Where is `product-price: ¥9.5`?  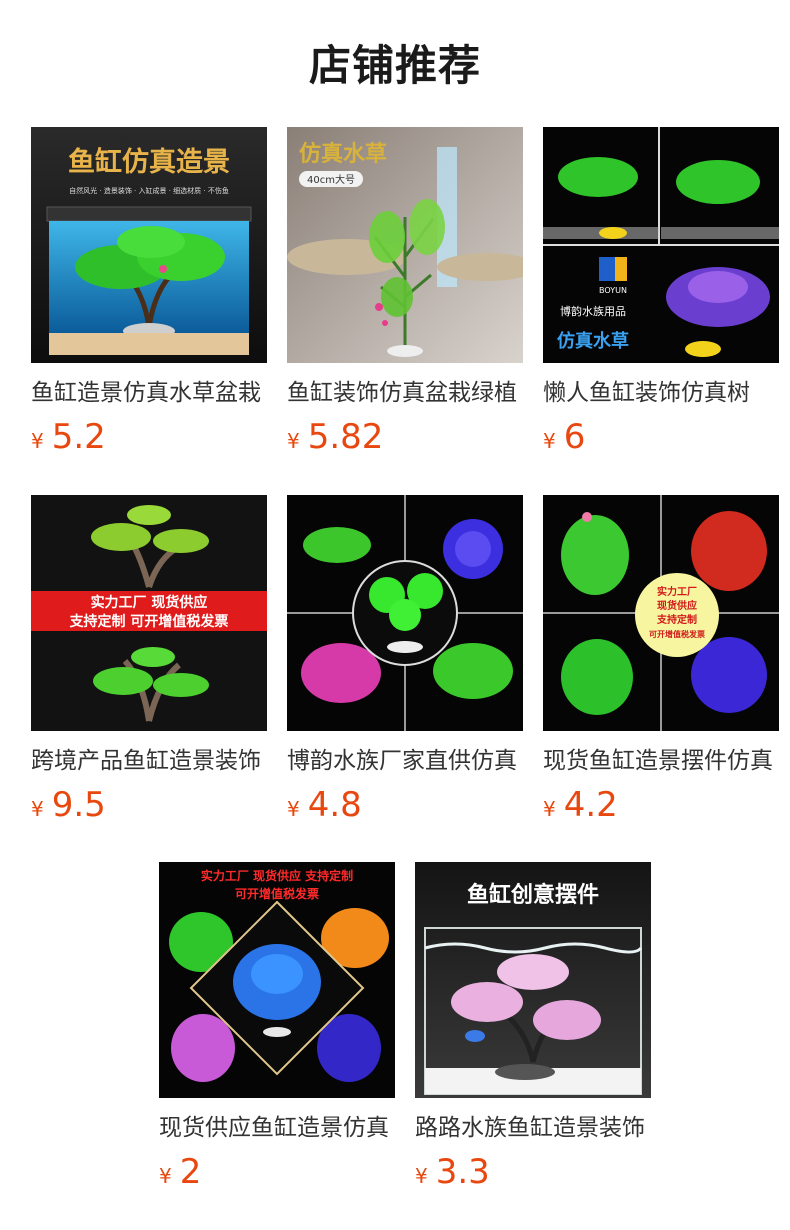
product-price: ¥9.5 is located at coordinates (68, 805).